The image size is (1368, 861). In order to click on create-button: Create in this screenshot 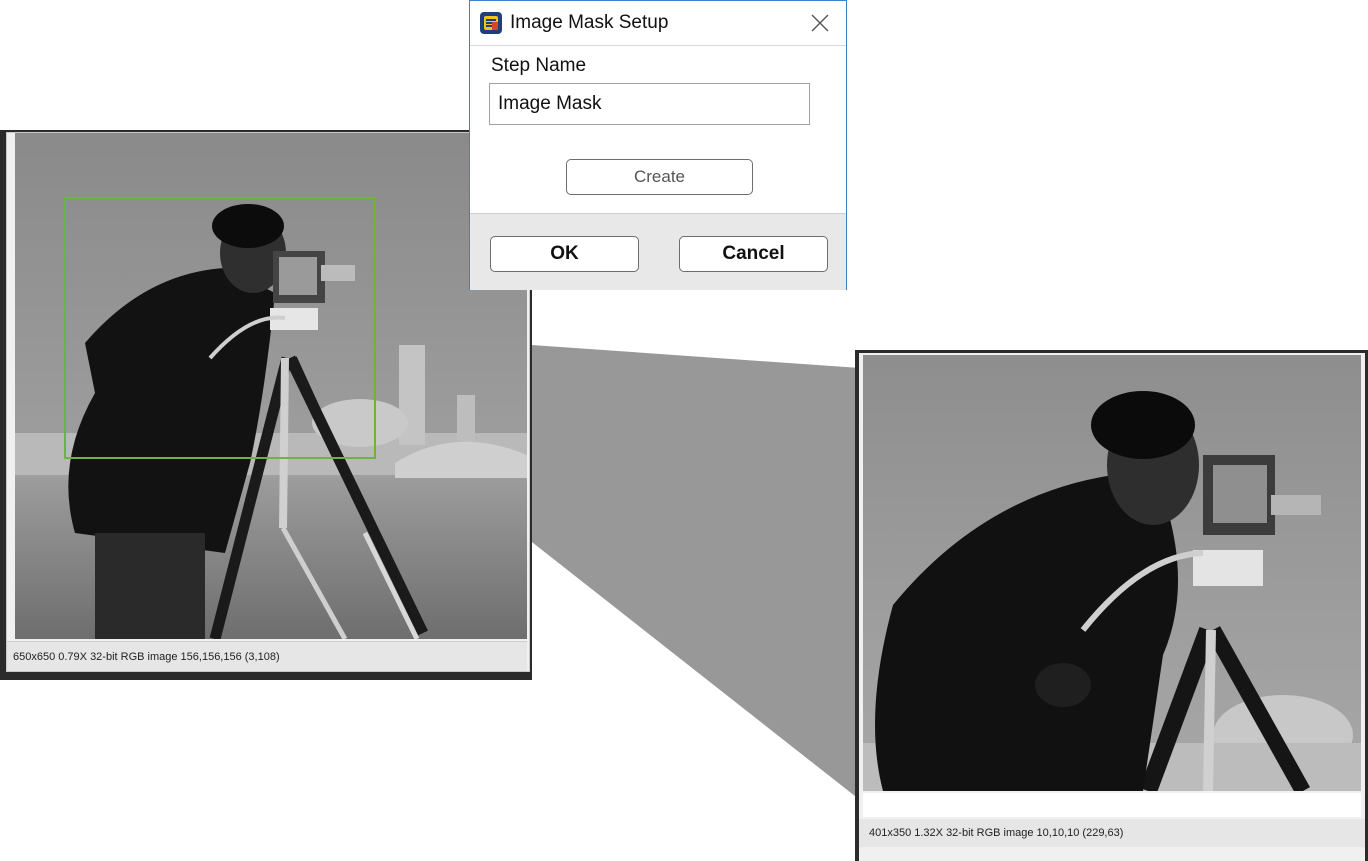, I will do `click(659, 177)`.